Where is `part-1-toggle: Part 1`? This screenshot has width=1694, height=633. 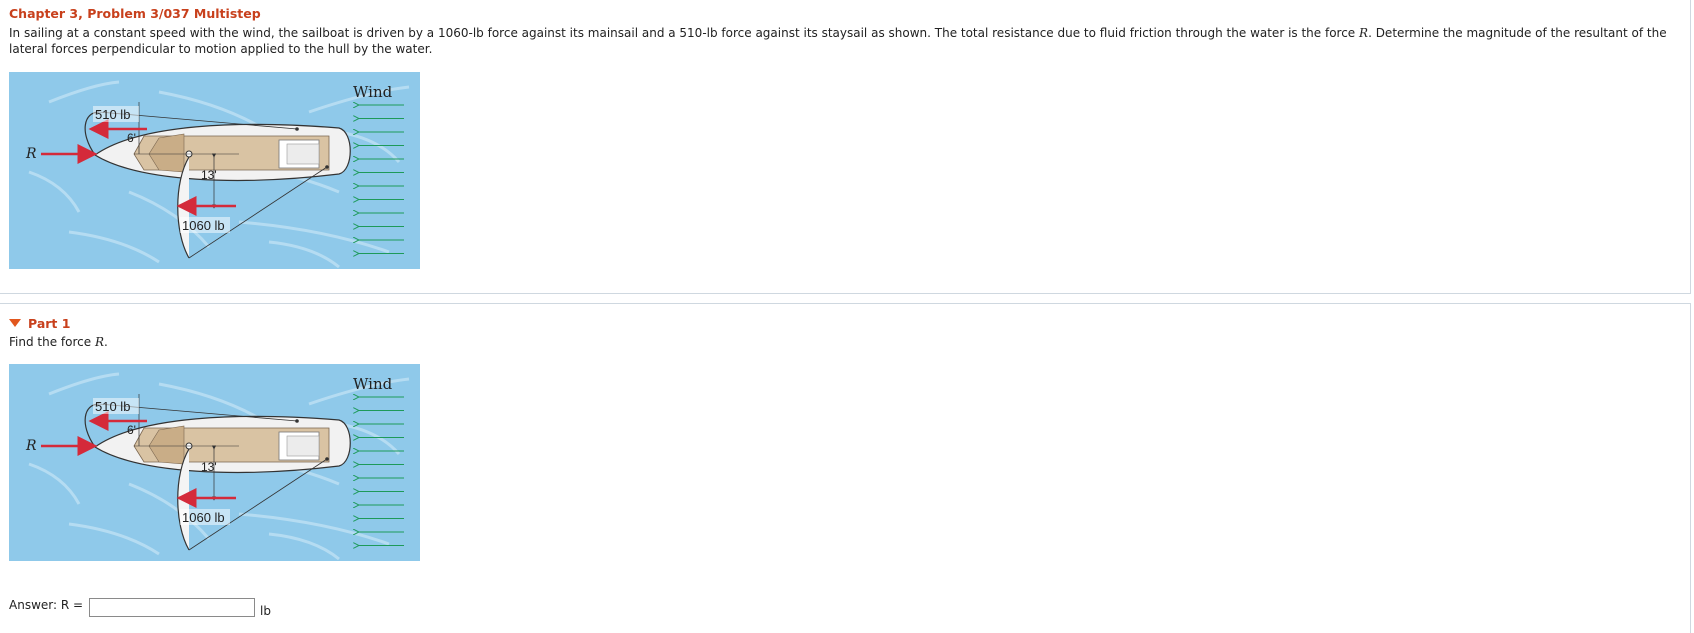
part-1-toggle: Part 1 is located at coordinates (39, 323).